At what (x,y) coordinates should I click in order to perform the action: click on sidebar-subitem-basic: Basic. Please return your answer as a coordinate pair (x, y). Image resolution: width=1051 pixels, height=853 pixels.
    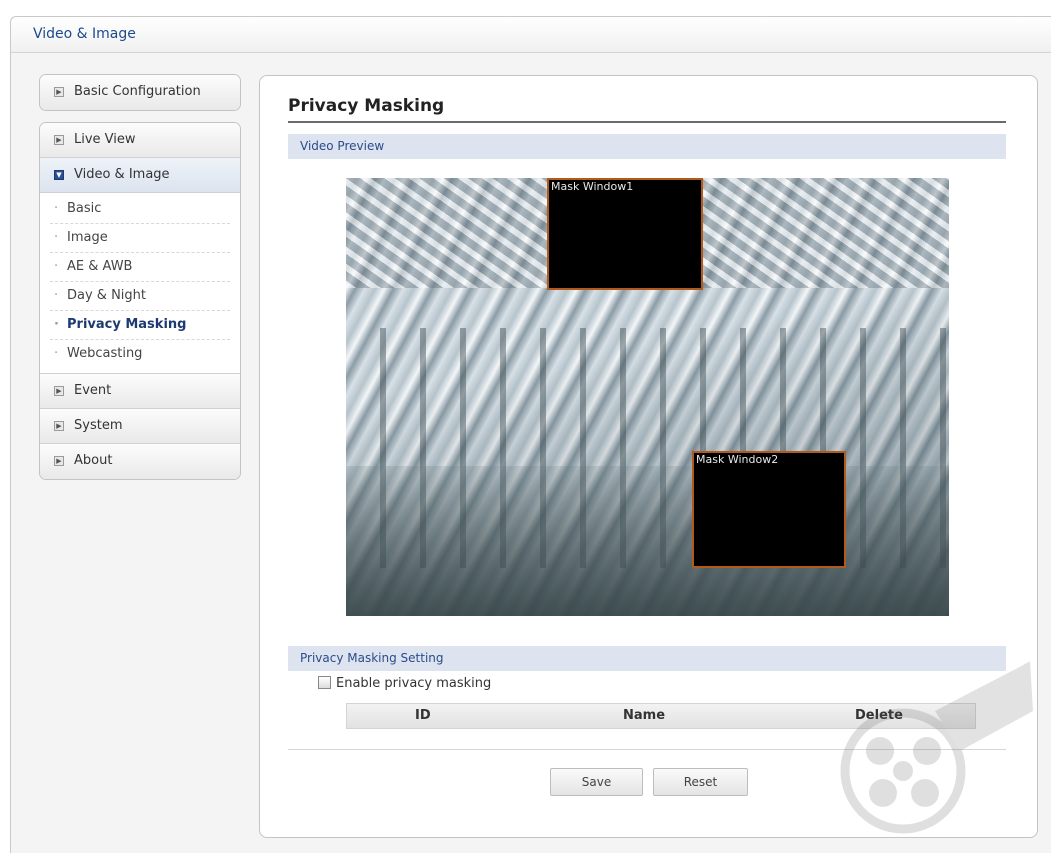
    Looking at the image, I should click on (140, 209).